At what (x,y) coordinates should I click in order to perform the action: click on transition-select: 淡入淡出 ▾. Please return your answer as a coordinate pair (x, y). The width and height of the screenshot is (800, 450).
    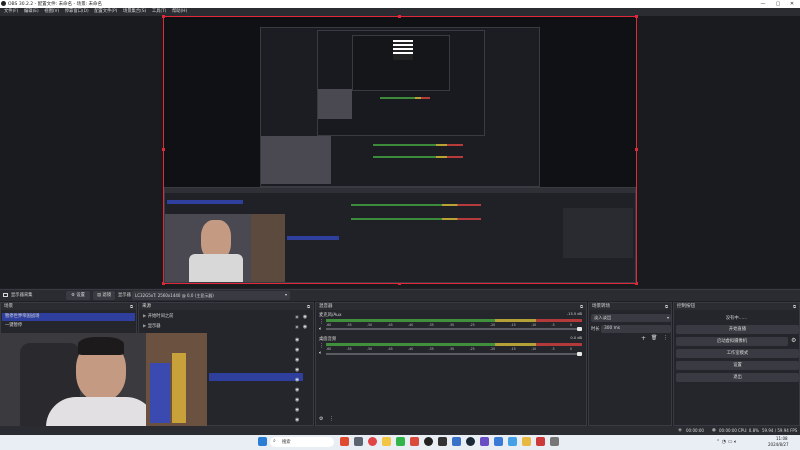
    Looking at the image, I should click on (631, 318).